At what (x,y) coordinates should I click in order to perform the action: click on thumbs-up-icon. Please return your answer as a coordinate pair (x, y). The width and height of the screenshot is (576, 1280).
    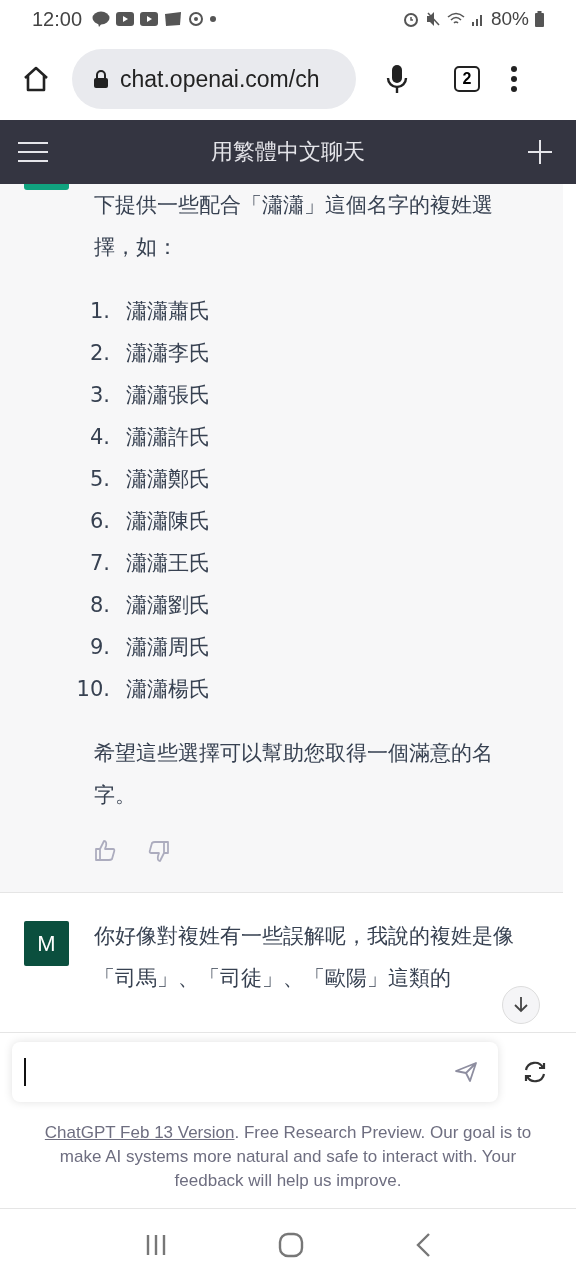
    Looking at the image, I should click on (105, 851).